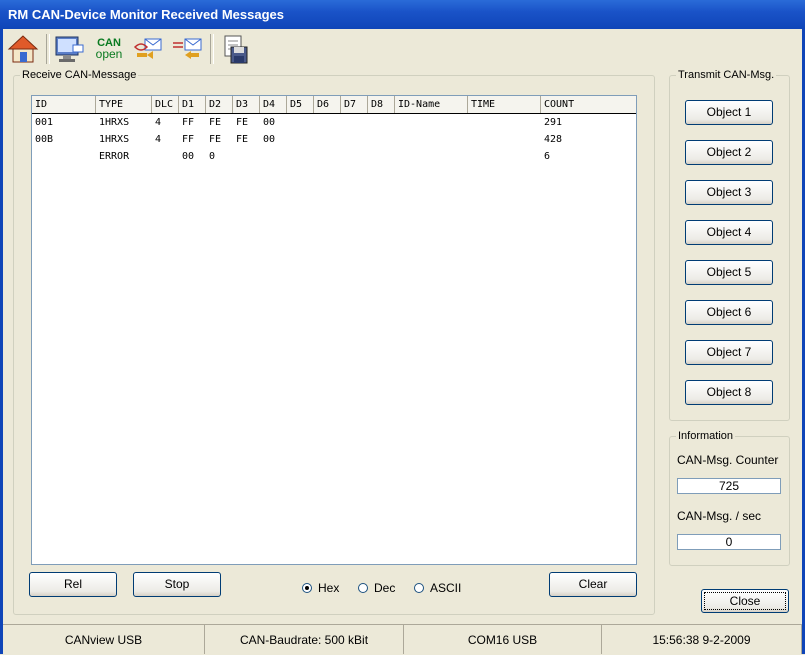  Describe the element at coordinates (729, 272) in the screenshot. I see `object-5-button: Object 5` at that location.